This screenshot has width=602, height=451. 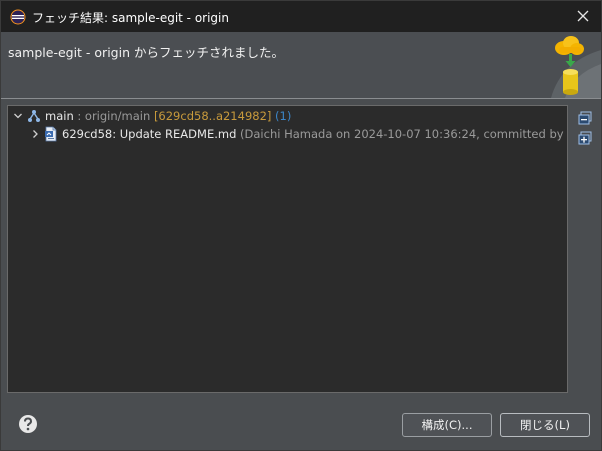 I want to click on help-button, so click(x=28, y=424).